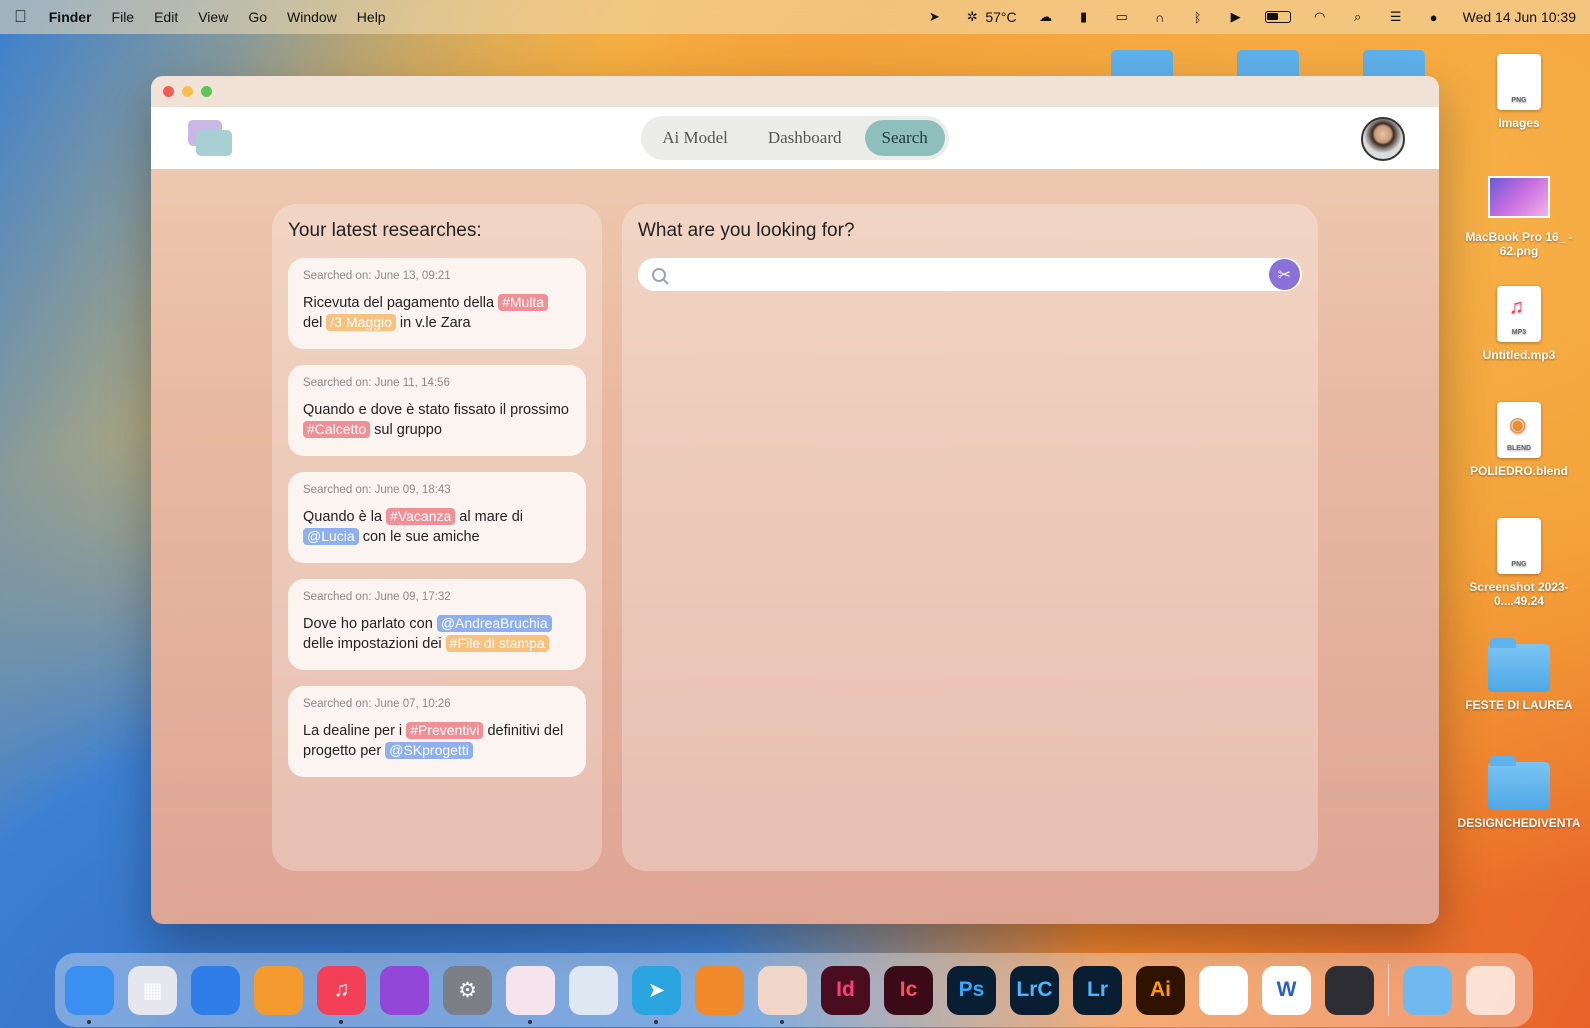  Describe the element at coordinates (805, 138) in the screenshot. I see `tab-dashboard: Dashboard` at that location.